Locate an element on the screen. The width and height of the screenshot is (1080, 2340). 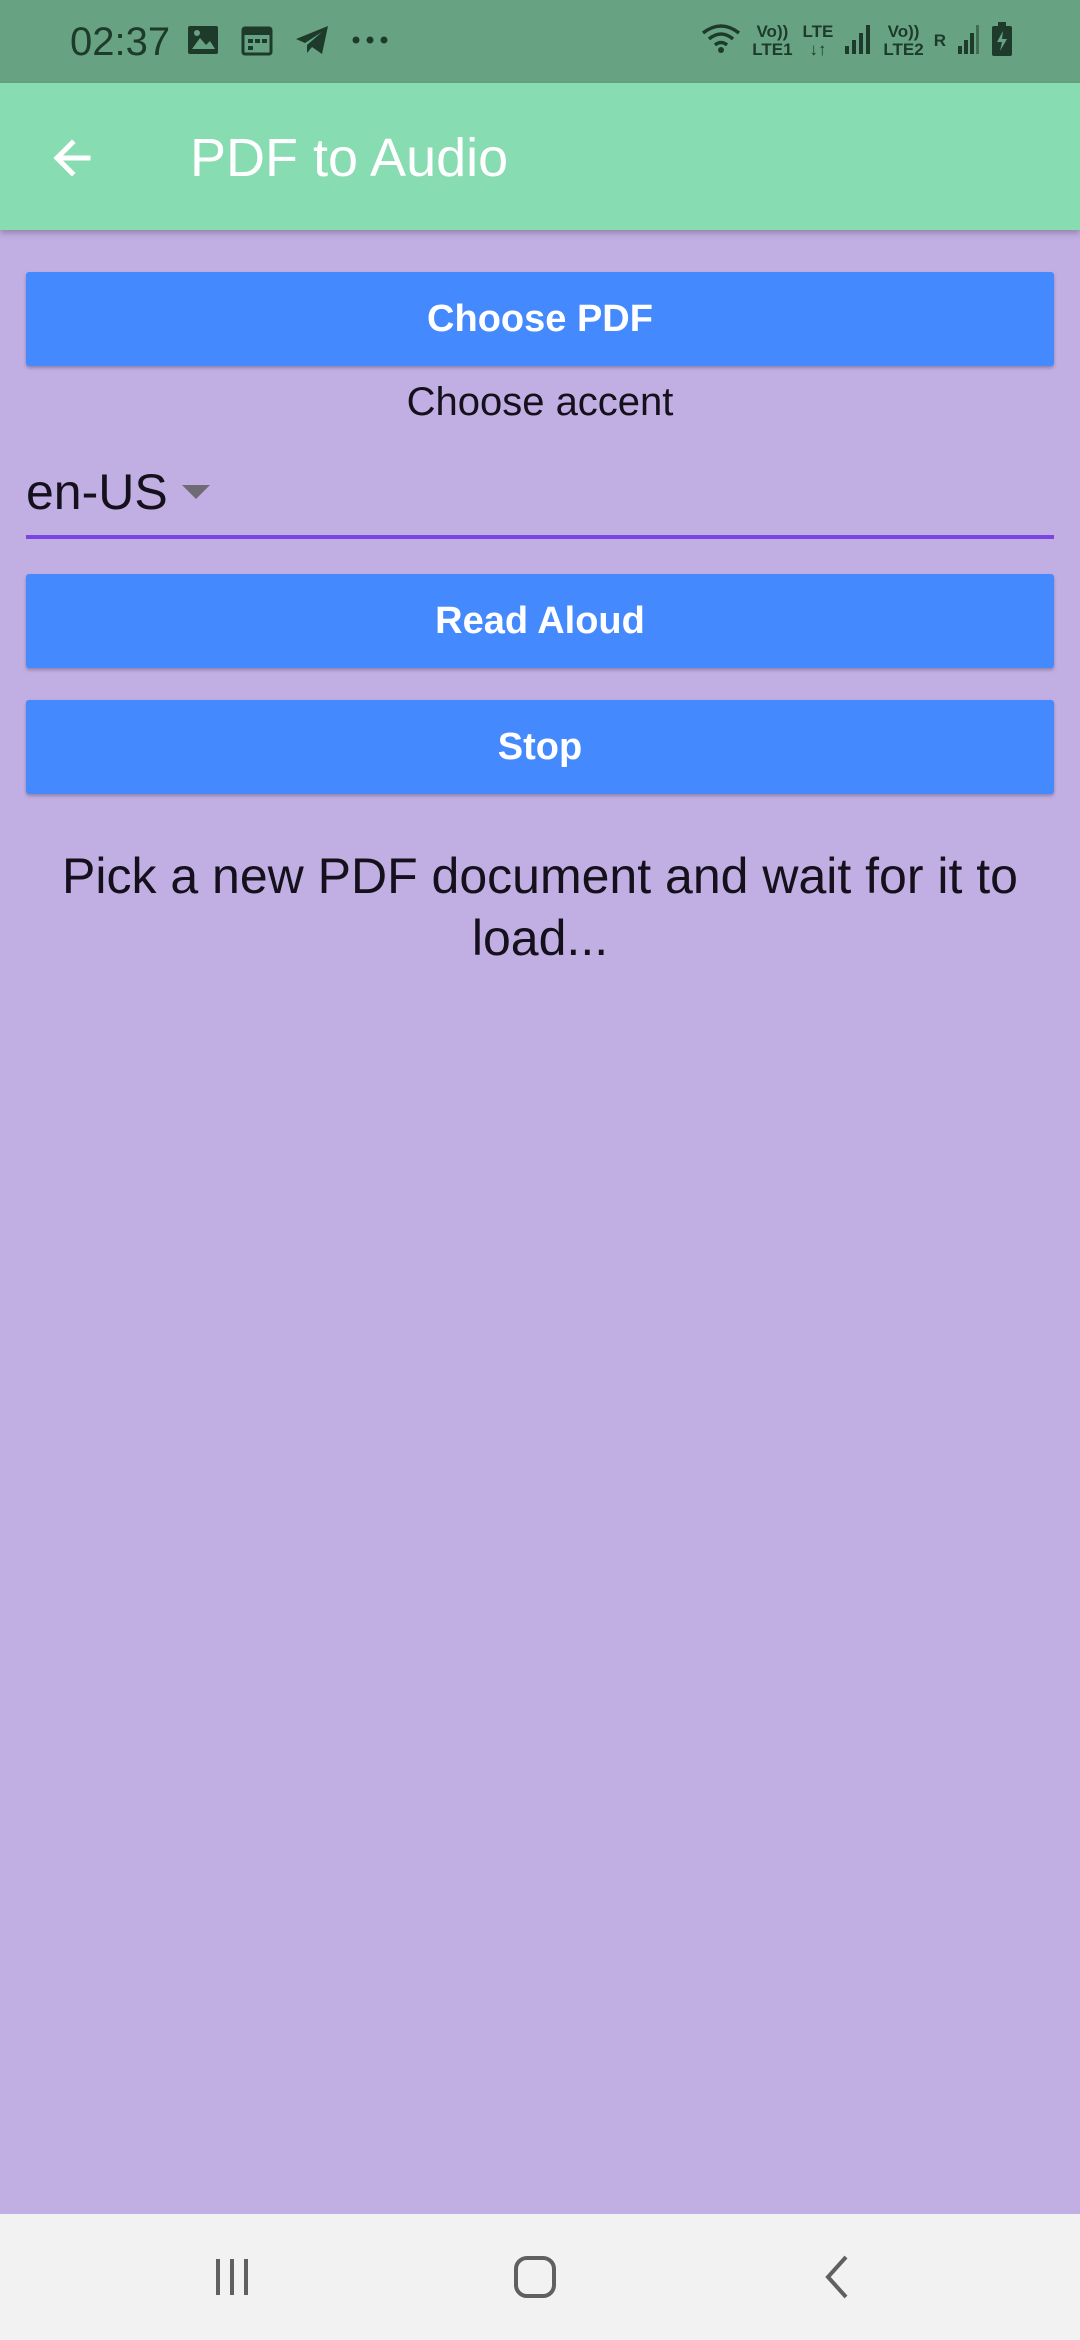
wifi-icon is located at coordinates (721, 41).